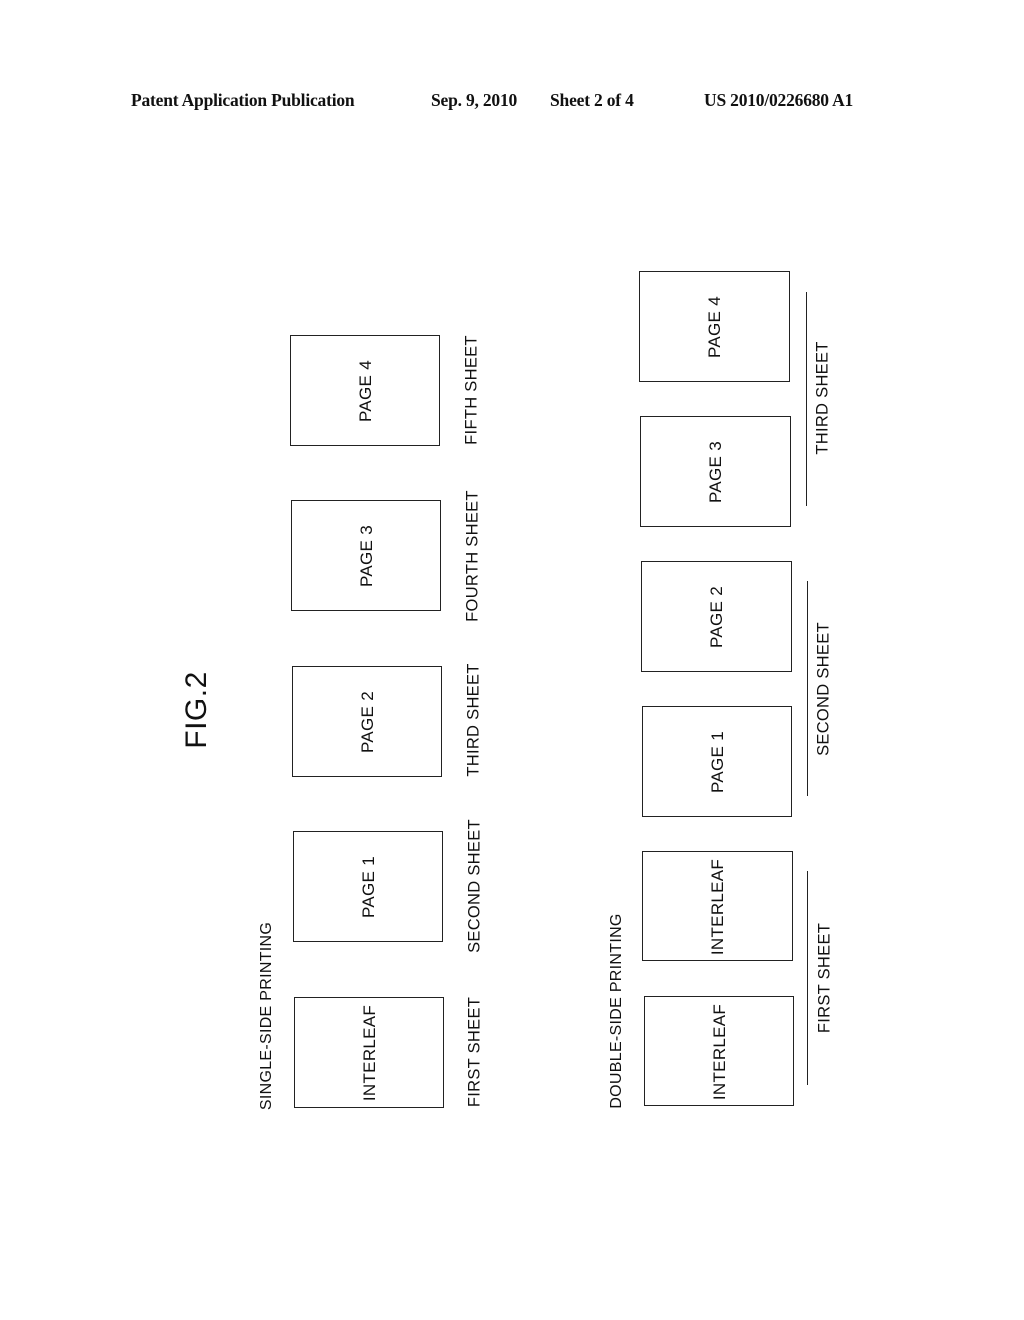 Image resolution: width=1024 pixels, height=1320 pixels. I want to click on double-box-2: INTERLEAF, so click(717, 906).